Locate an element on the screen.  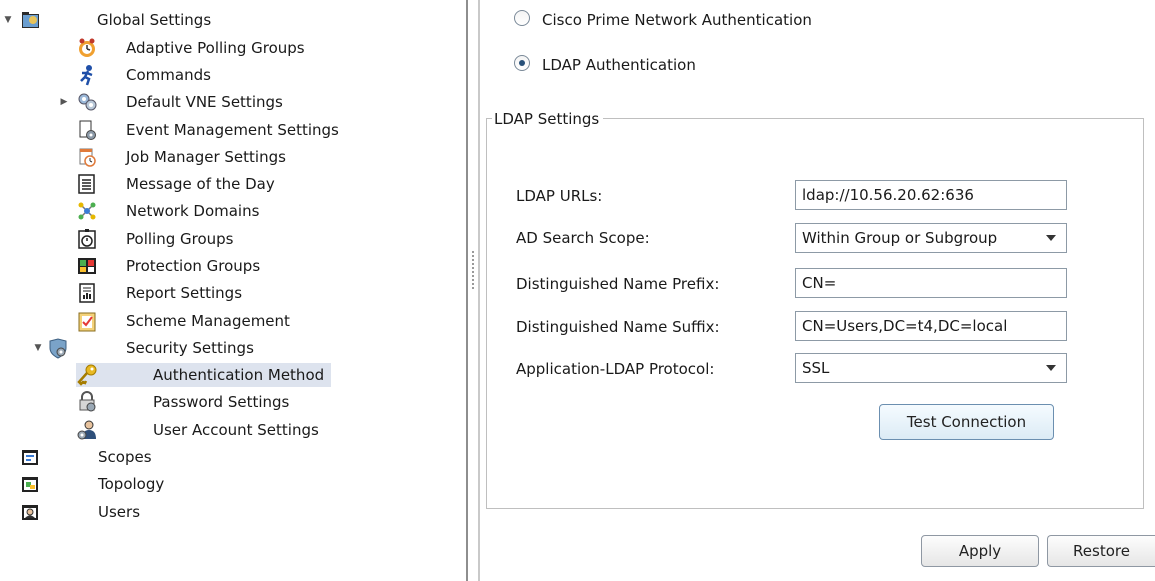
dn-suffix-value: CN=Users,DC=t4,DC=local is located at coordinates (905, 326).